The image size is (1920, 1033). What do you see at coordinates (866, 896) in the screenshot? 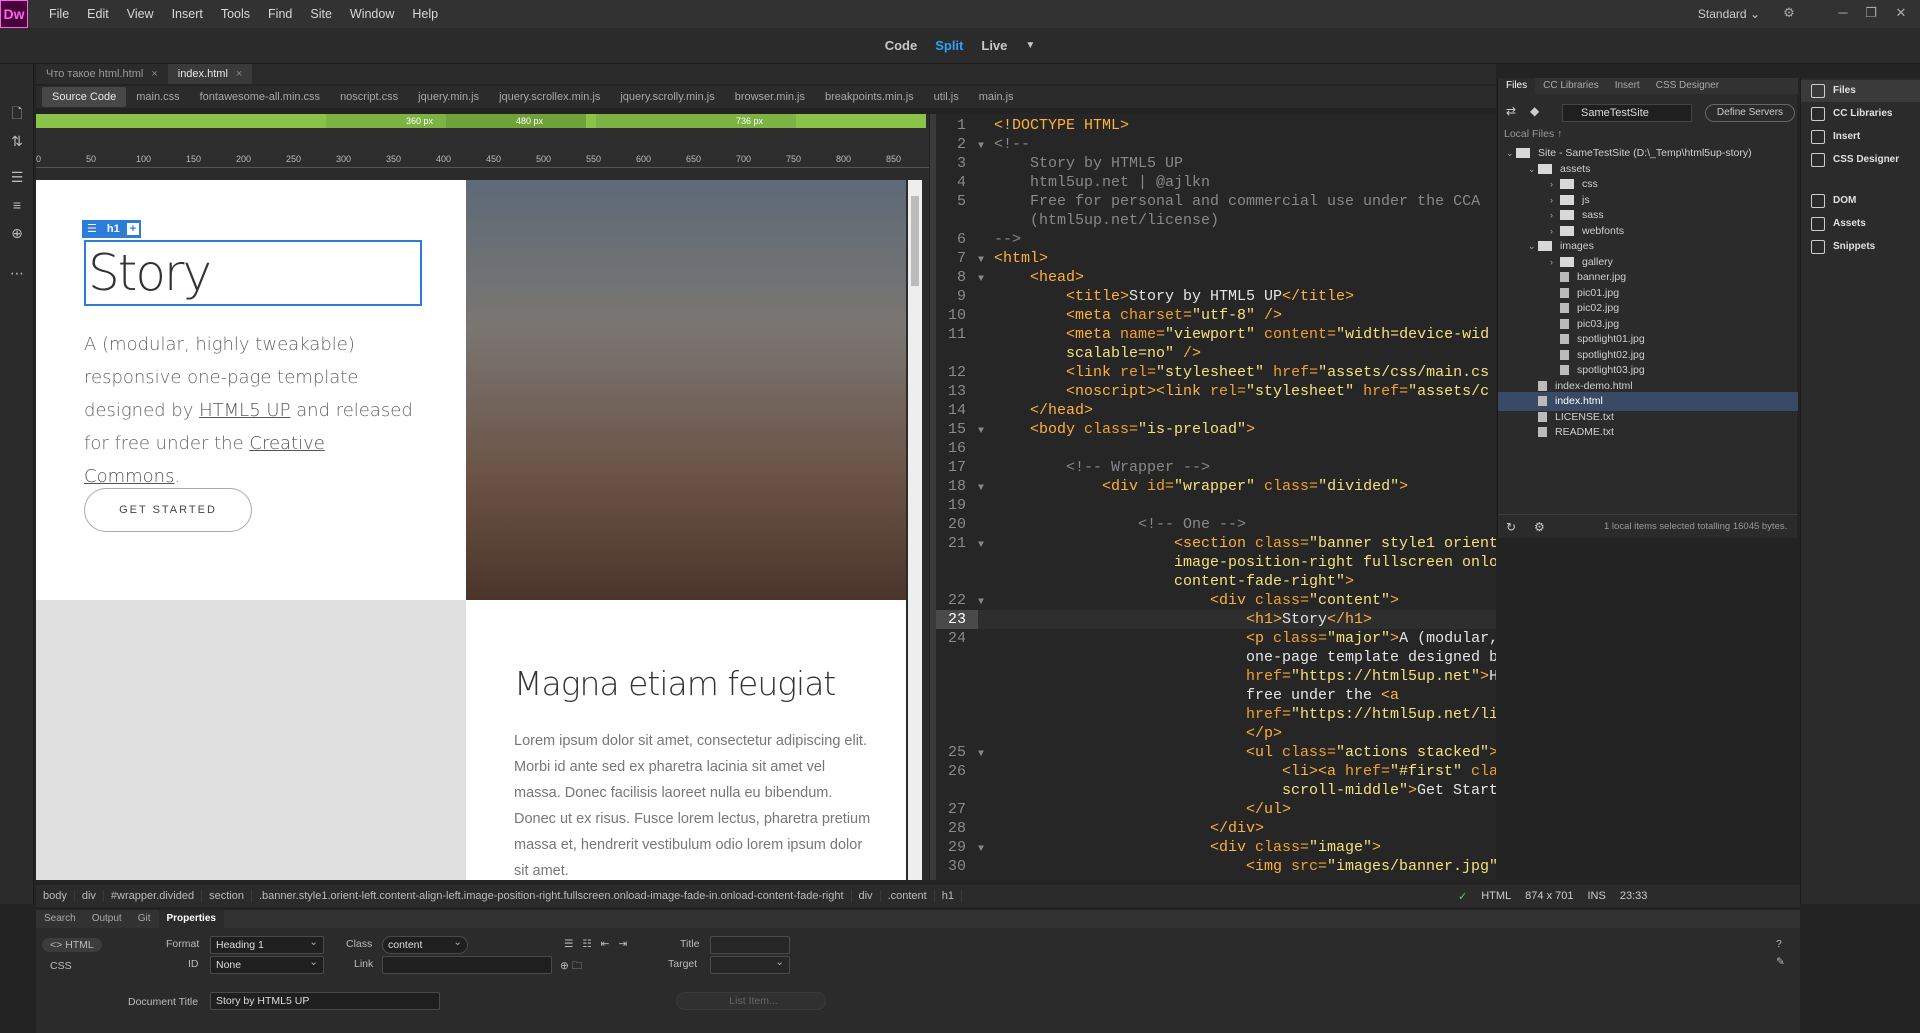
I see `tag-selector-item: div` at bounding box center [866, 896].